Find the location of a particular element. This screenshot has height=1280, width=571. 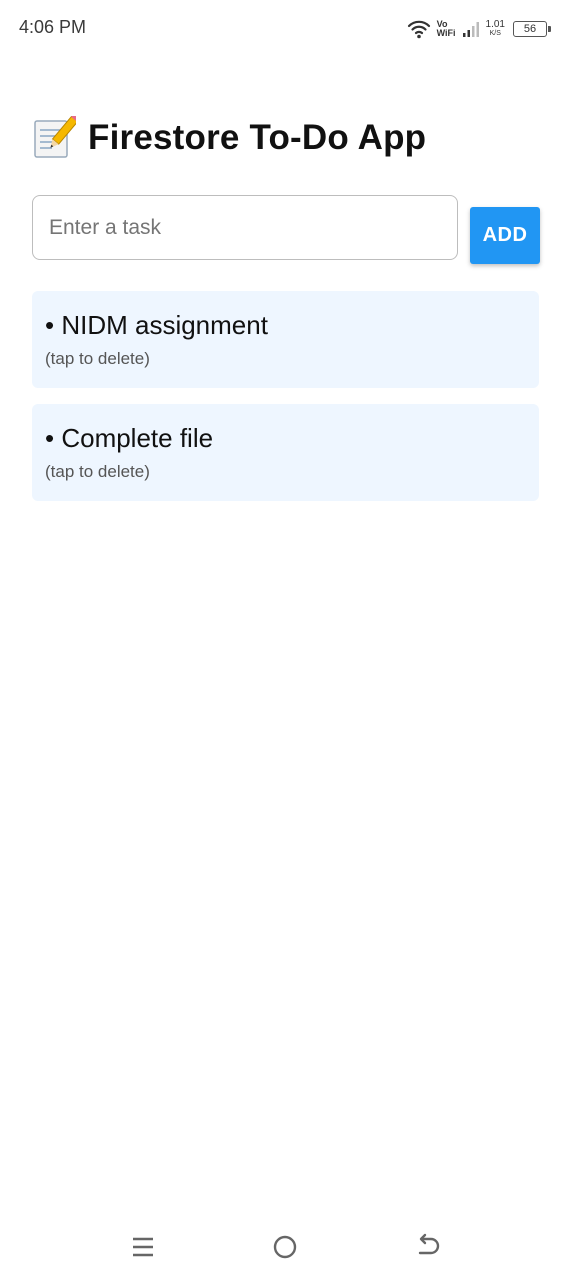

back-icon is located at coordinates (428, 1247).